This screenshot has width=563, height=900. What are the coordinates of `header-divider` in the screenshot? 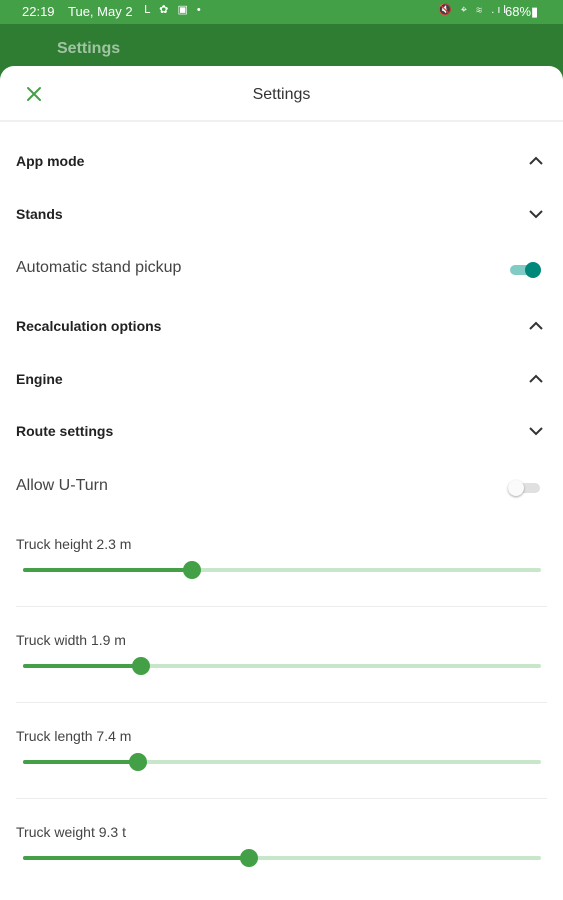 It's located at (281, 121).